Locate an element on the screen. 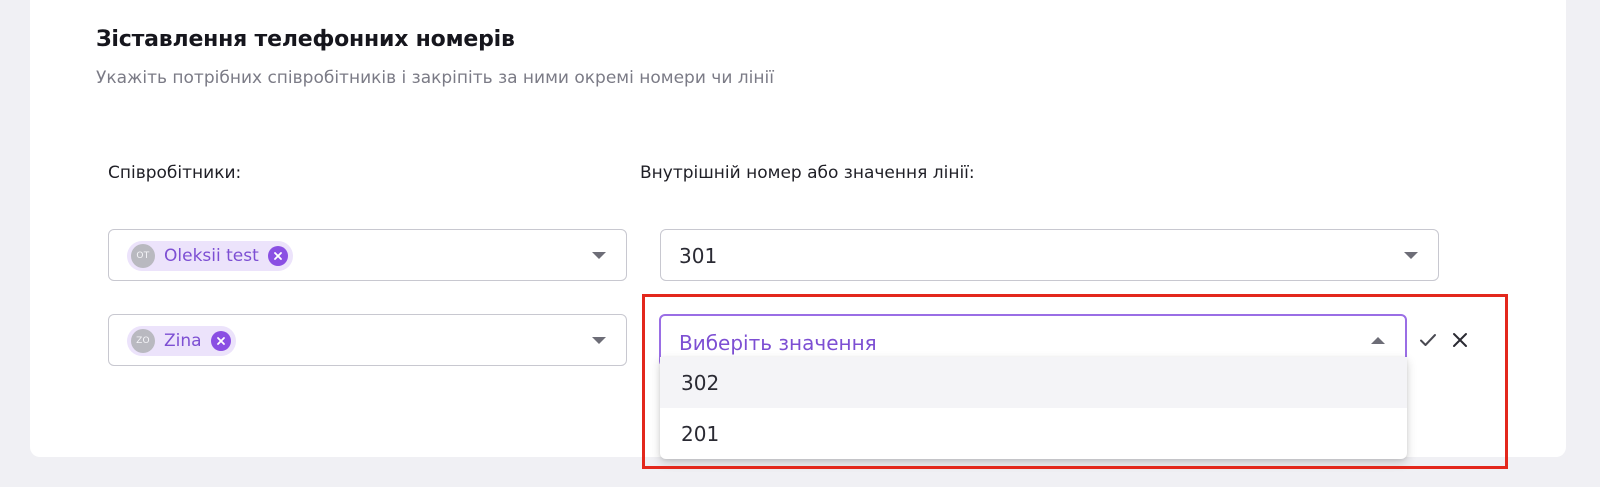 The image size is (1600, 487). employee-chip-label: Oleksii test is located at coordinates (211, 256).